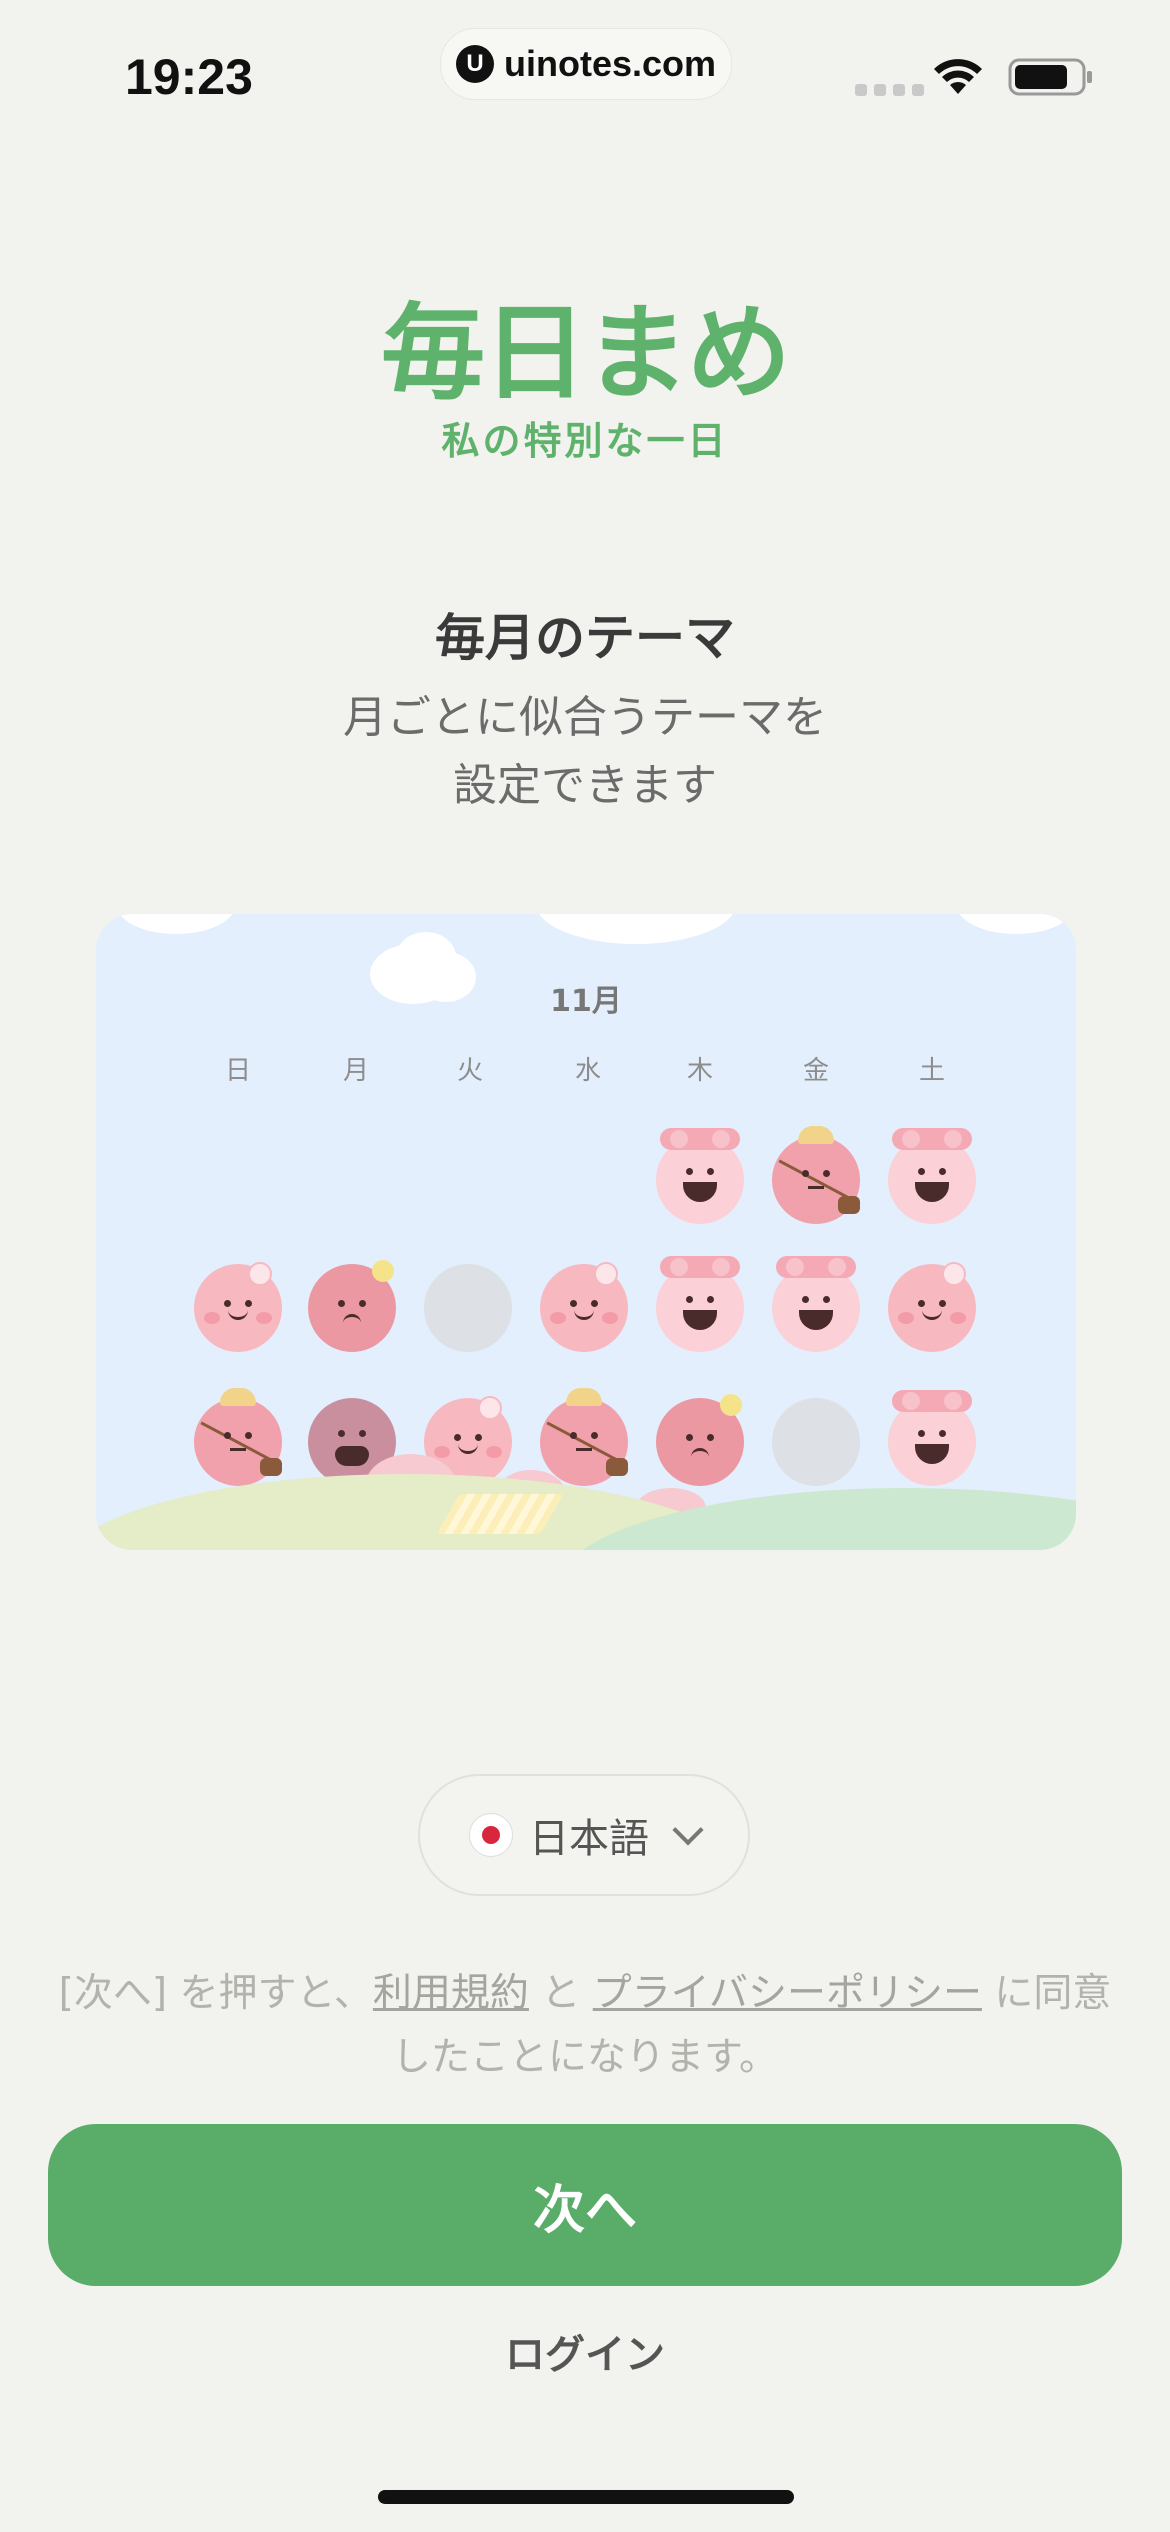 The height and width of the screenshot is (2532, 1170). I want to click on feature-description-line2: 設定できます, so click(585, 785).